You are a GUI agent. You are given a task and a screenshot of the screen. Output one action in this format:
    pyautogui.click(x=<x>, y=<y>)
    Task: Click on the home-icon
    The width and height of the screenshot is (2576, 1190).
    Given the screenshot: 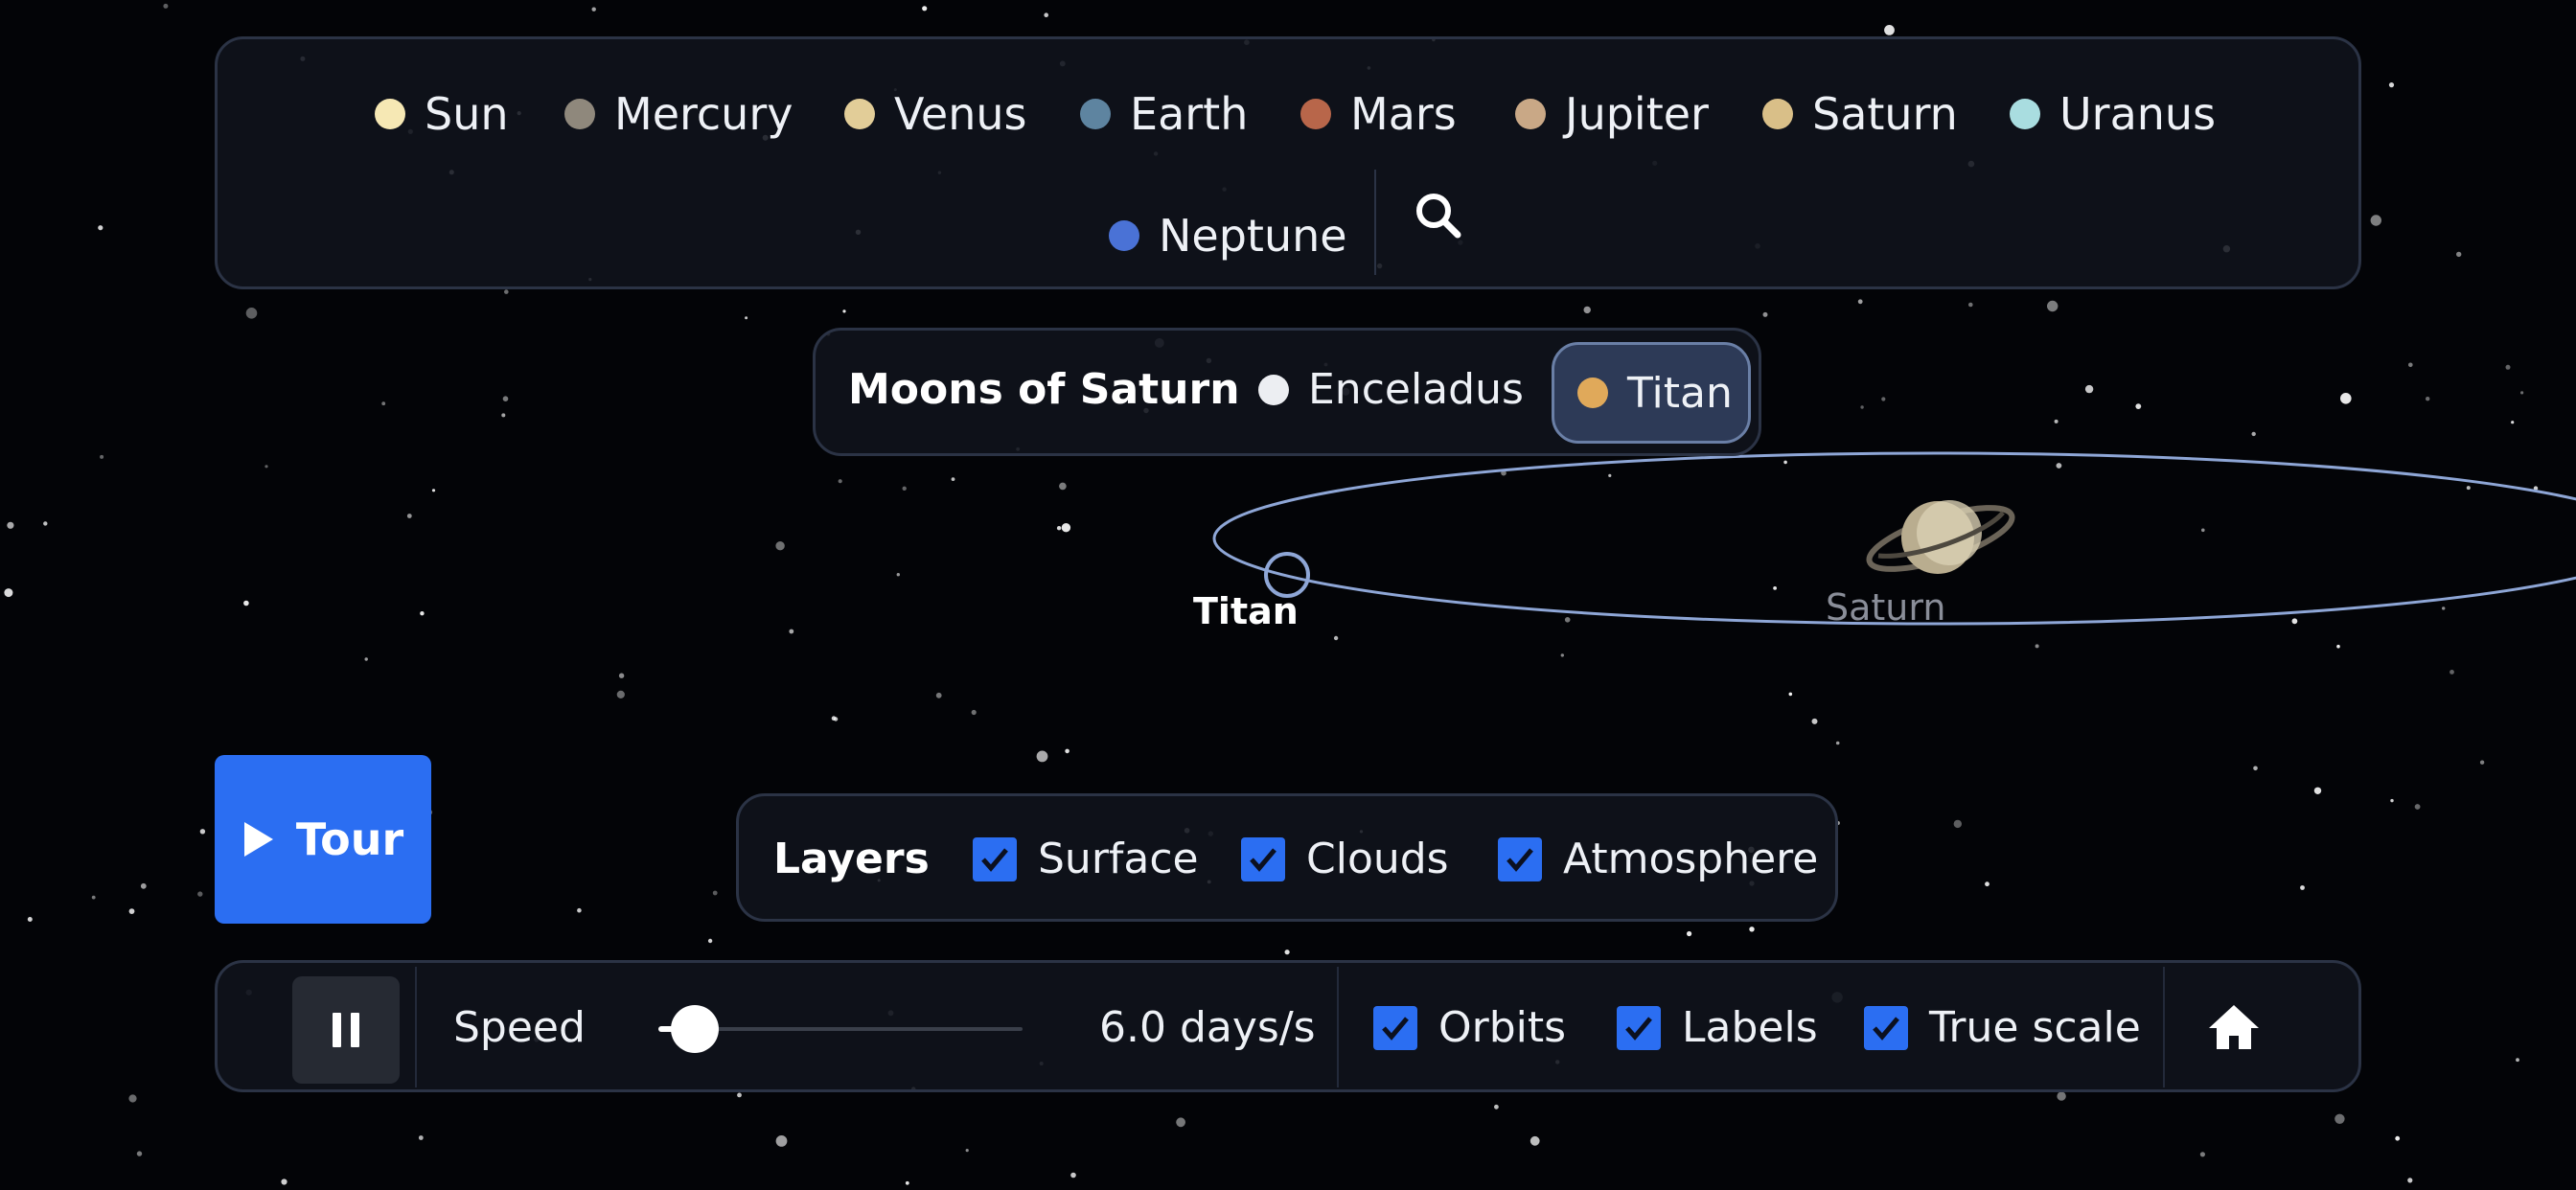 What is the action you would take?
    pyautogui.click(x=2234, y=1027)
    